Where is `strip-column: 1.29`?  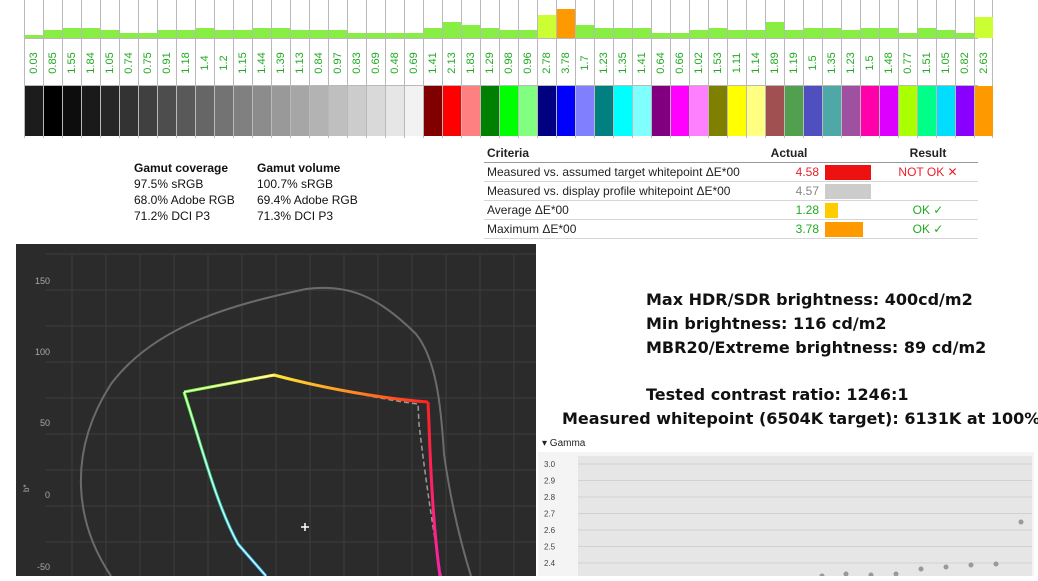
strip-column: 1.29 is located at coordinates (489, 69).